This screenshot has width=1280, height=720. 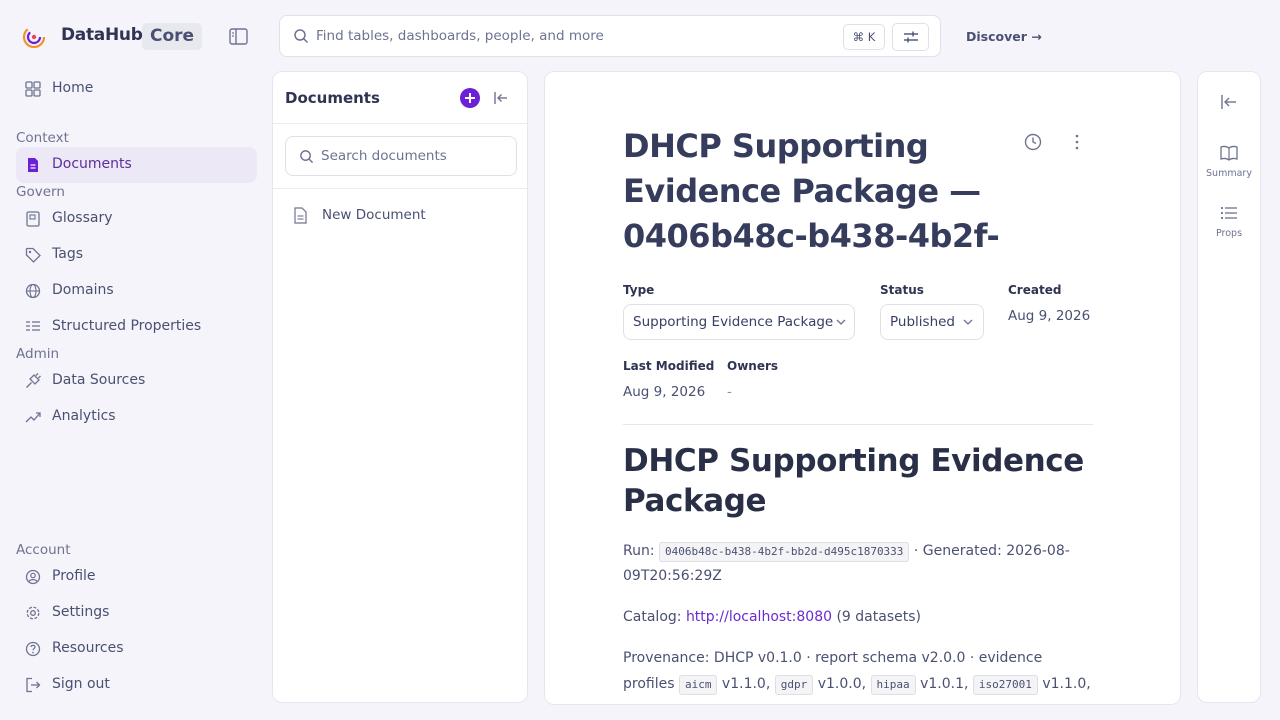 What do you see at coordinates (136, 89) in the screenshot?
I see `nav-item-home: Home` at bounding box center [136, 89].